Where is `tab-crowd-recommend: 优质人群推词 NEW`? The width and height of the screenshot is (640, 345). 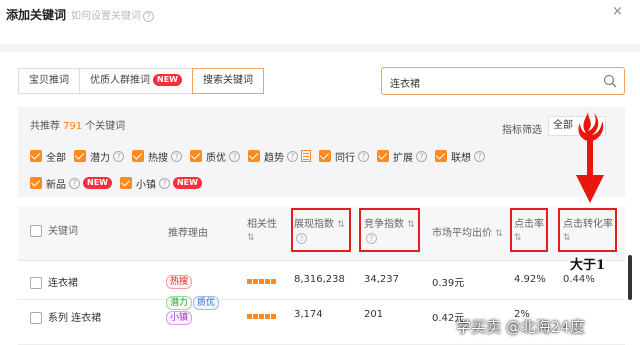
tab-crowd-recommend: 优质人群推词 NEW is located at coordinates (136, 81).